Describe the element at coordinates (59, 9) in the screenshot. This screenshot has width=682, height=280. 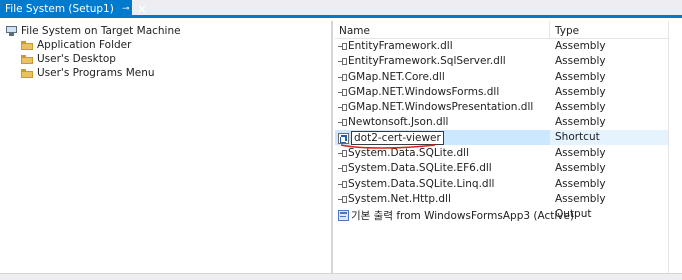
I see `tab-title: File System (Setup1)` at that location.